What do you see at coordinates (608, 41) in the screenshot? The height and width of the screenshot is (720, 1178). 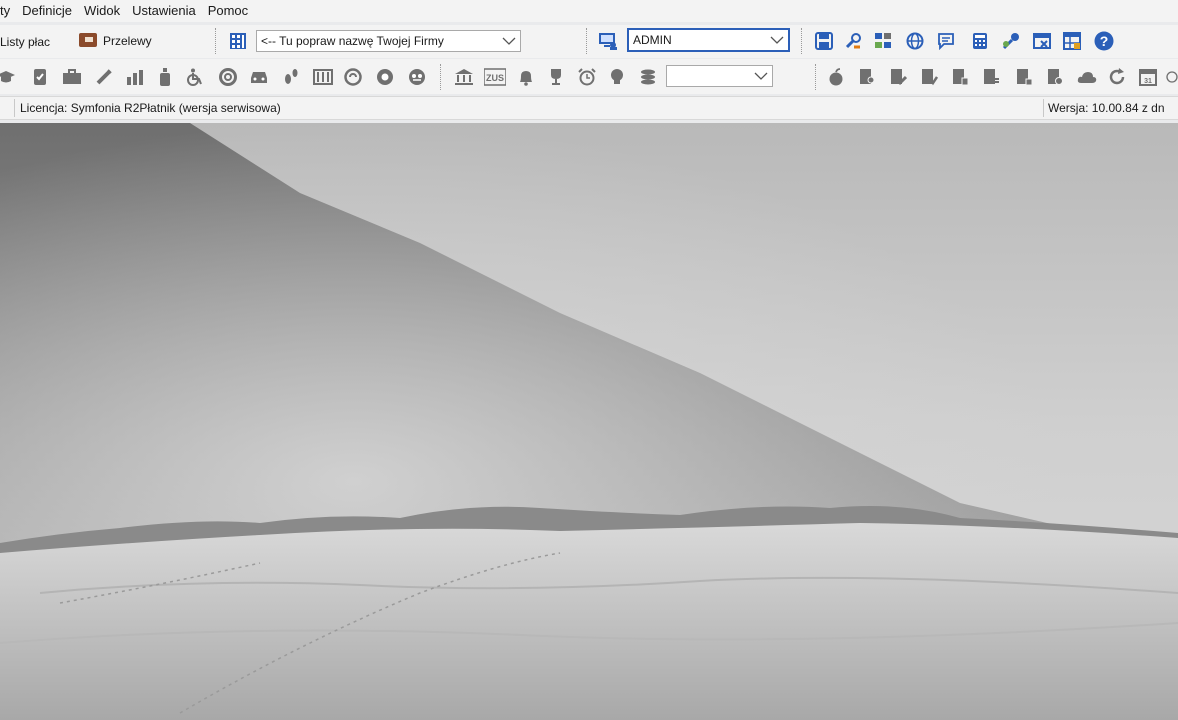 I see `user-terminal-icon` at bounding box center [608, 41].